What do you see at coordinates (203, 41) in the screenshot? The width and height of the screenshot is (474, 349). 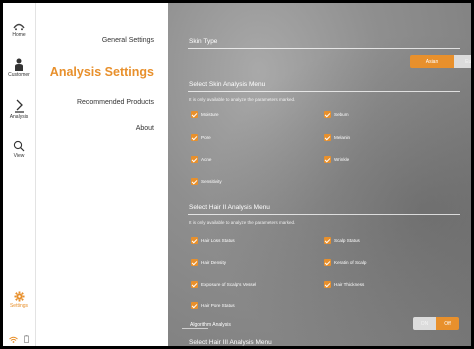 I see `skin-type-title: Skin Type` at bounding box center [203, 41].